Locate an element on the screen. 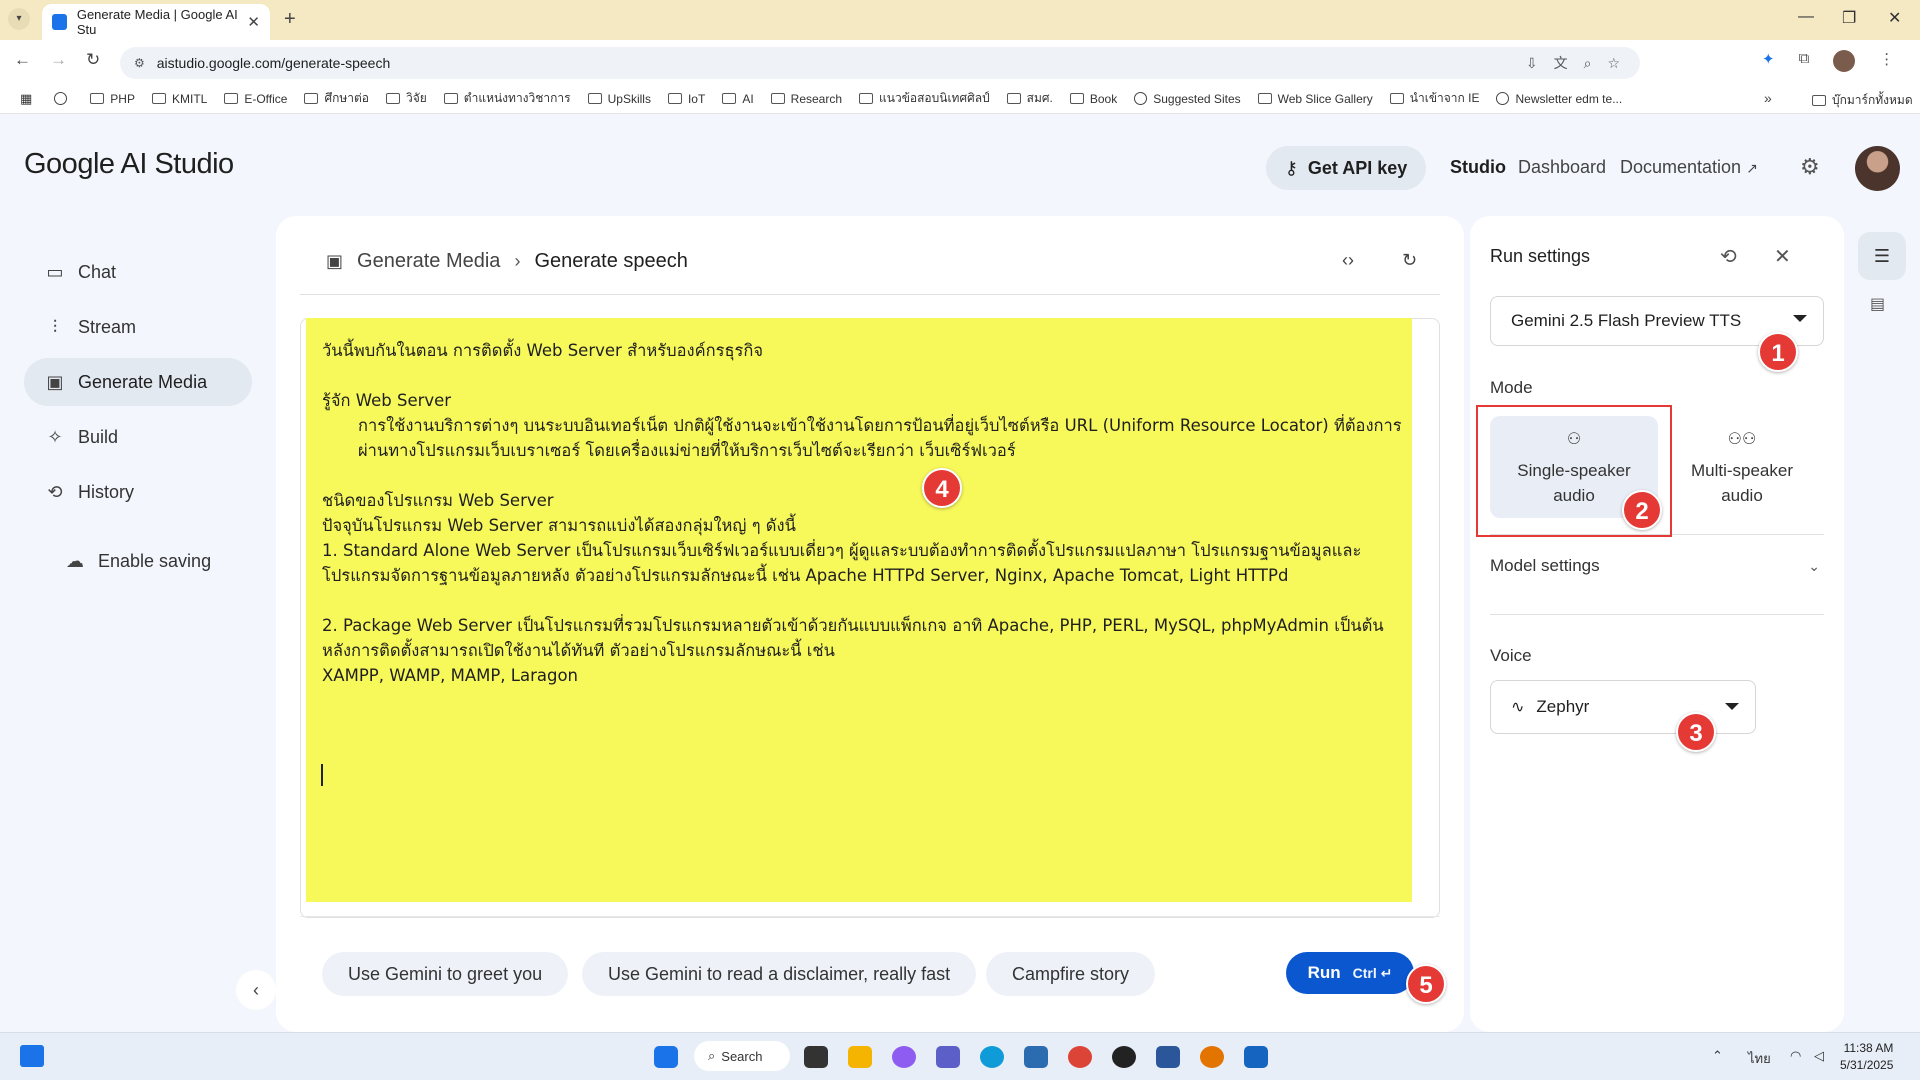 This screenshot has width=1920, height=1080. close-panel-icon: ✕ is located at coordinates (1782, 256).